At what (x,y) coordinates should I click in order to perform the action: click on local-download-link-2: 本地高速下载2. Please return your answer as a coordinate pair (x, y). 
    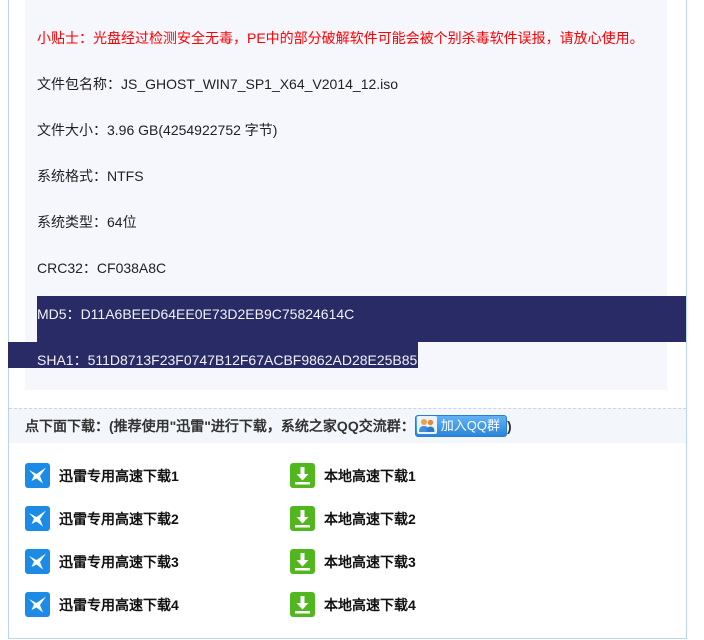
    Looking at the image, I should click on (410, 519).